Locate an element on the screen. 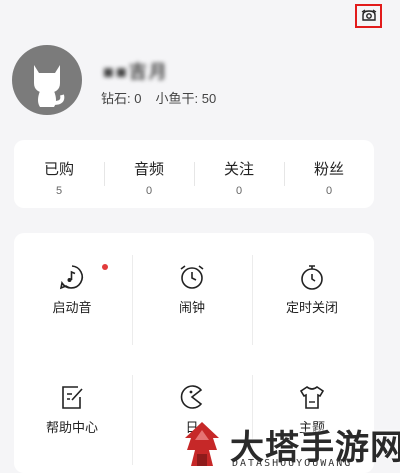 This screenshot has height=473, width=400. username: ■■吉月 is located at coordinates (136, 72).